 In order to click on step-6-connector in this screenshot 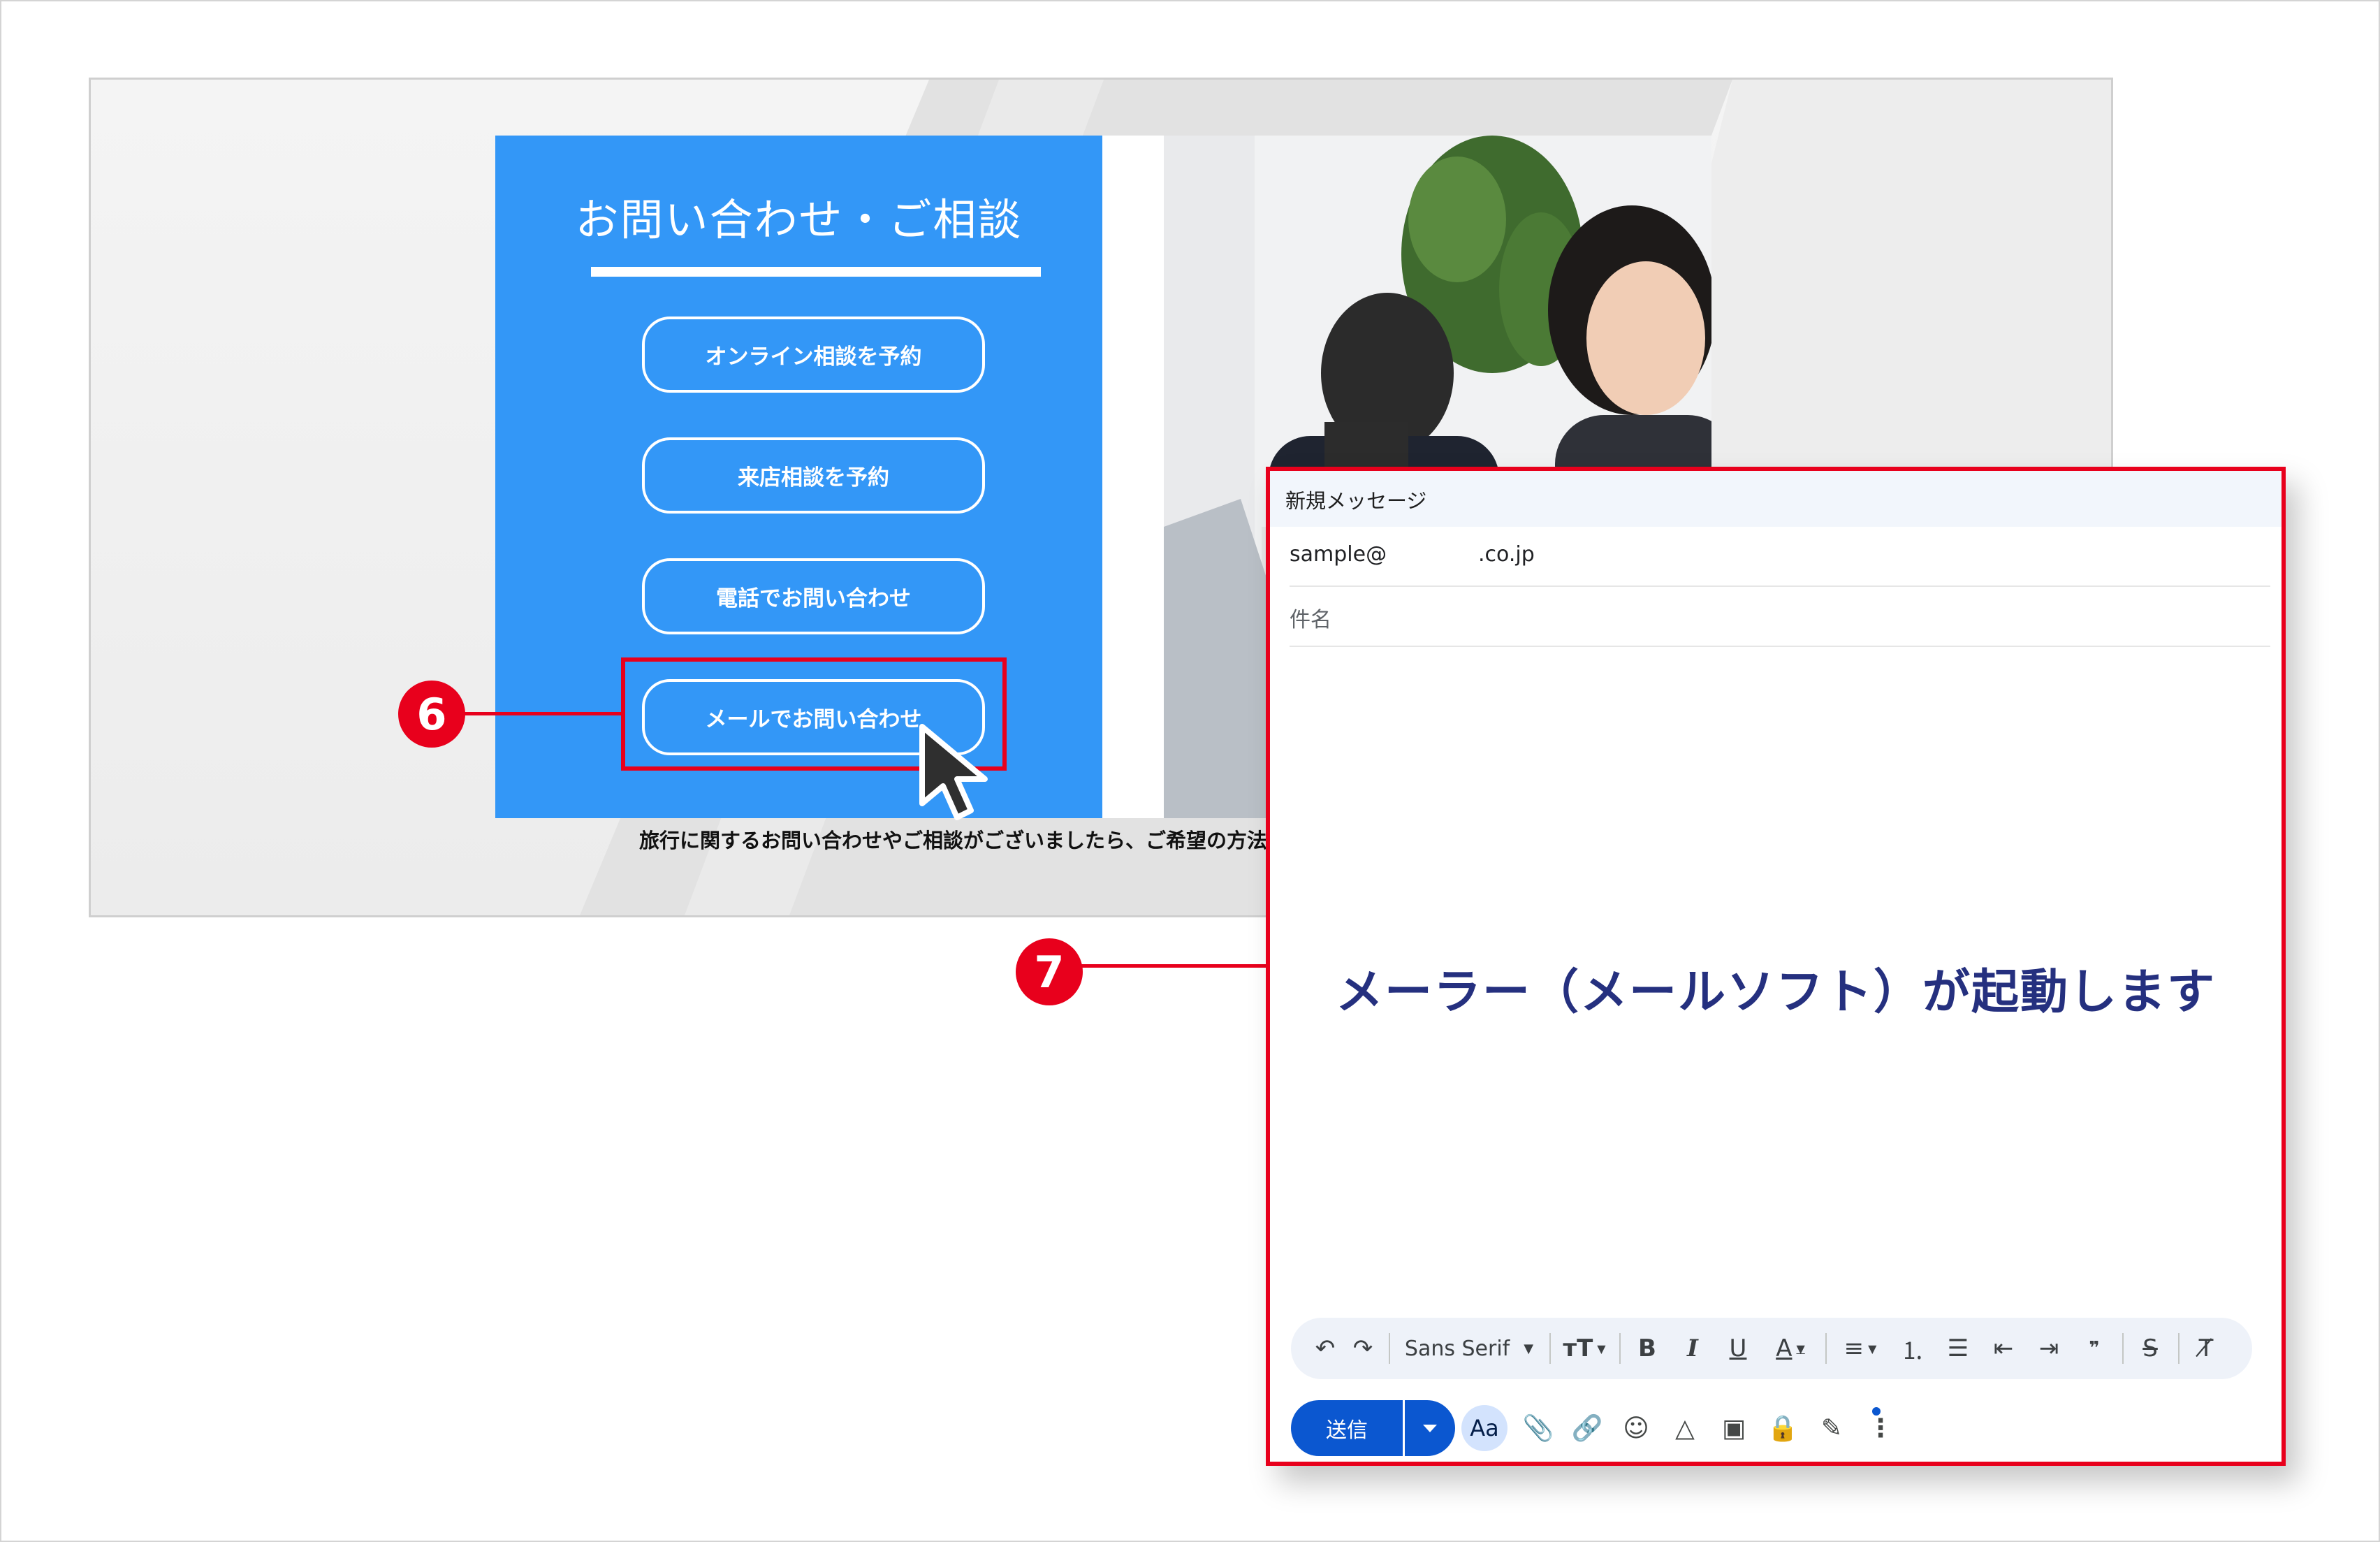, I will do `click(541, 713)`.